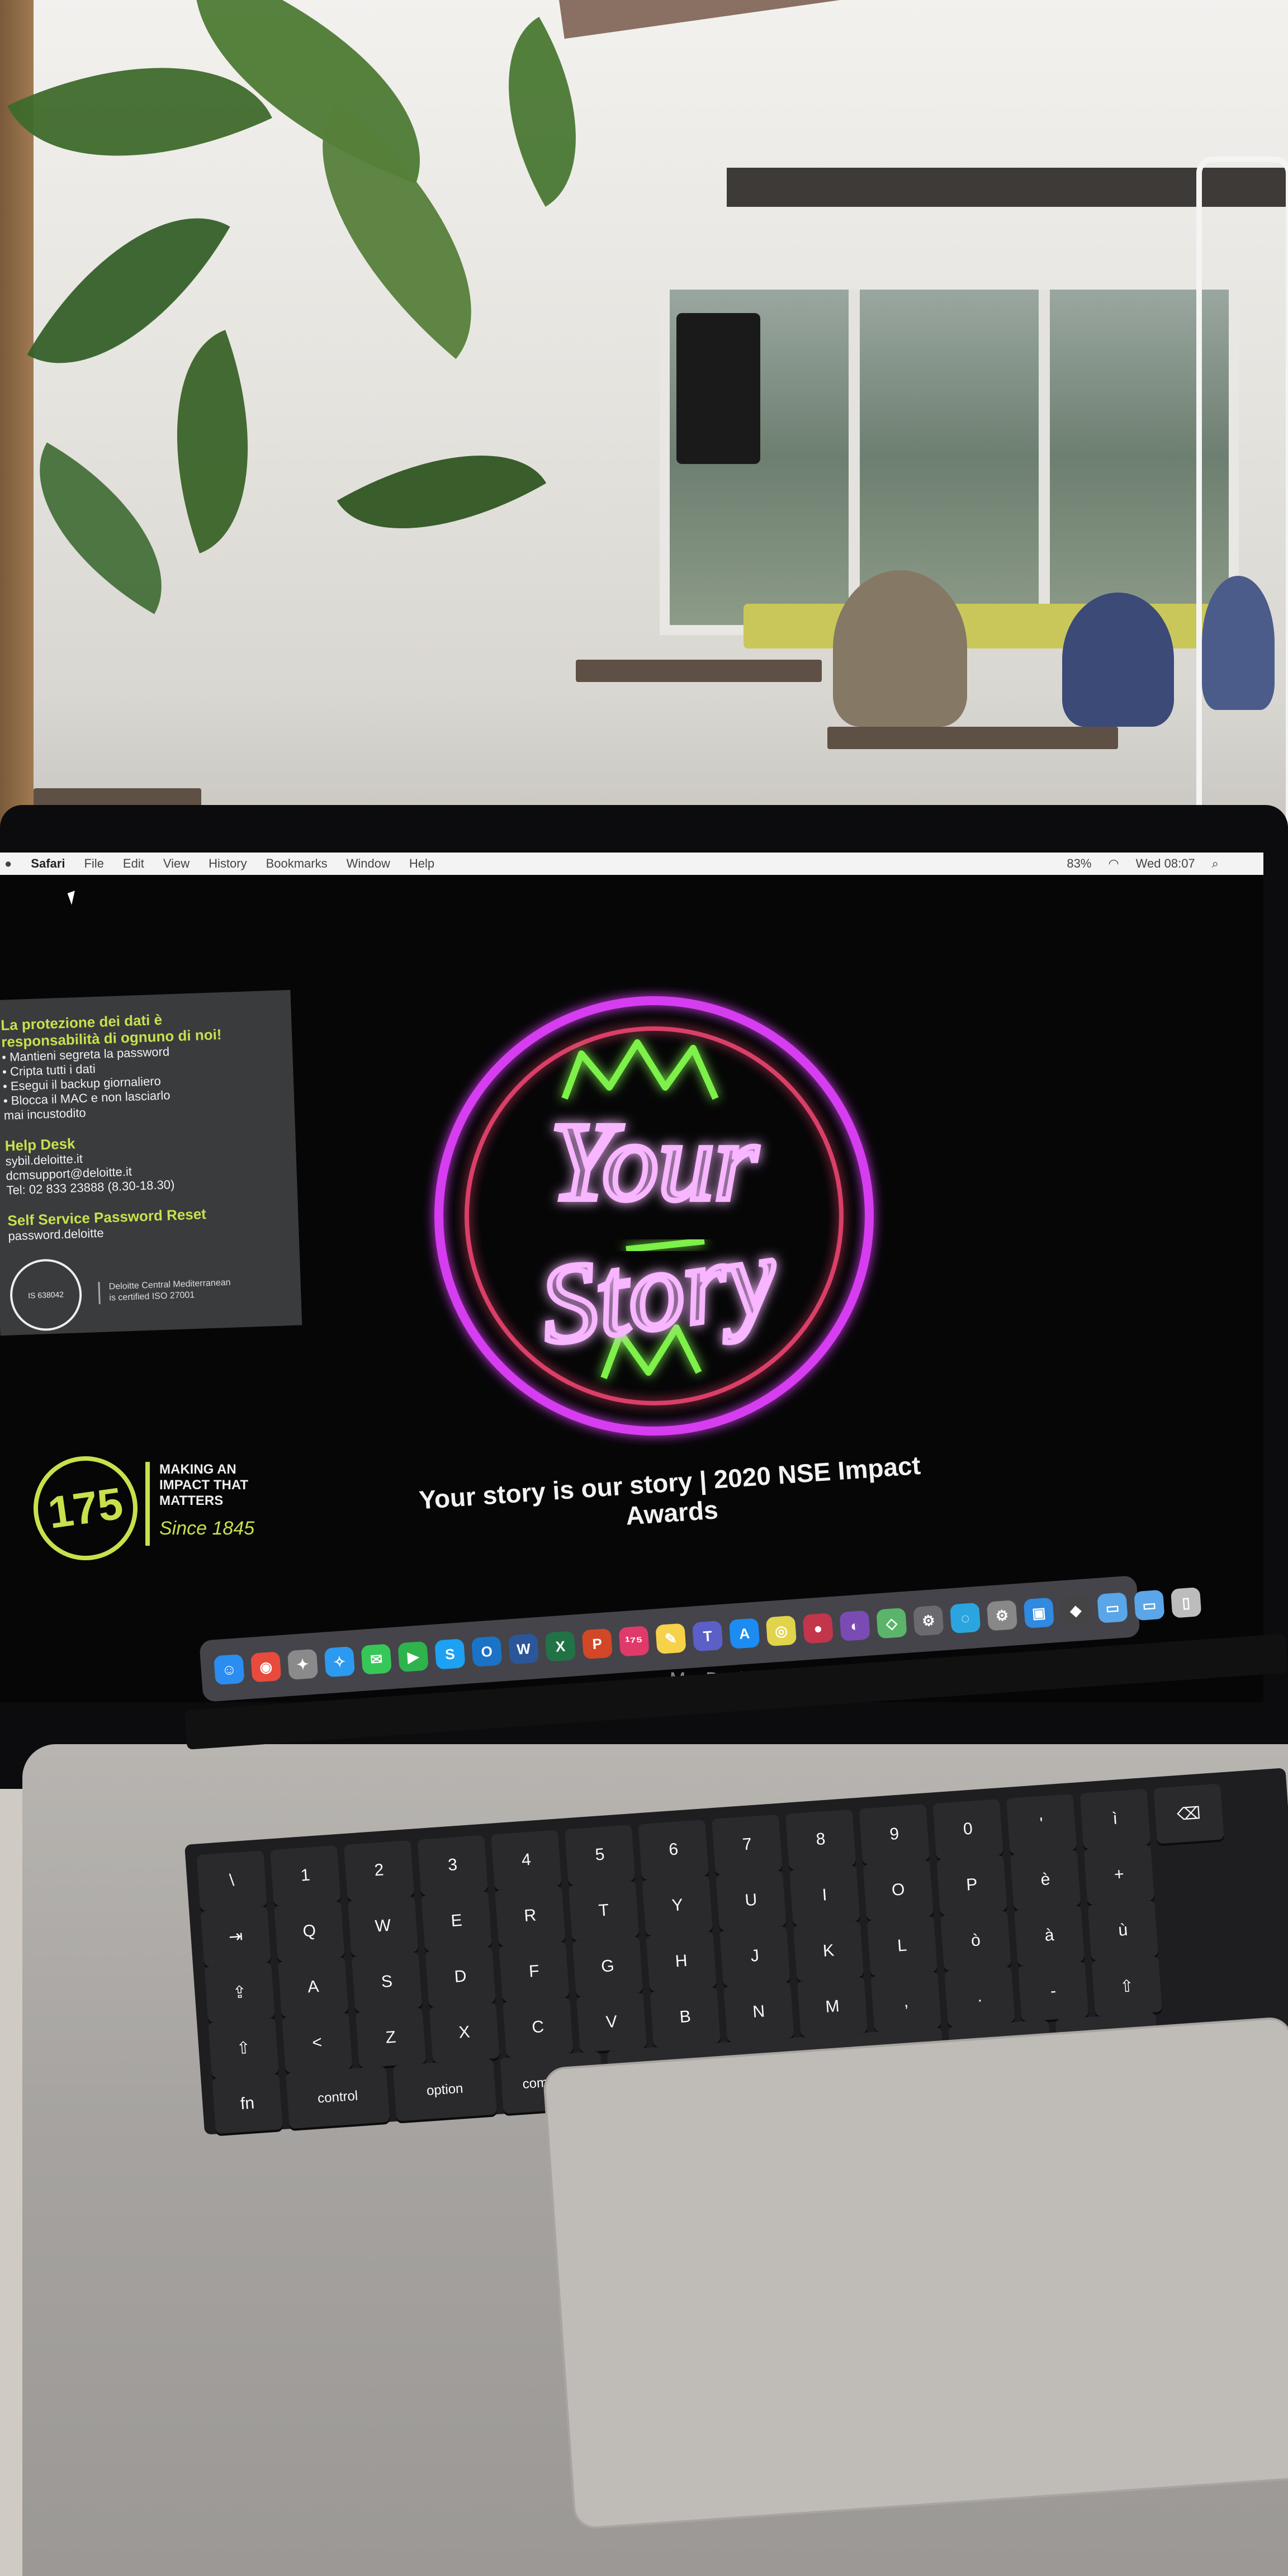 This screenshot has width=1288, height=2576. Describe the element at coordinates (597, 1644) in the screenshot. I see `powerpoint-icon: P` at that location.